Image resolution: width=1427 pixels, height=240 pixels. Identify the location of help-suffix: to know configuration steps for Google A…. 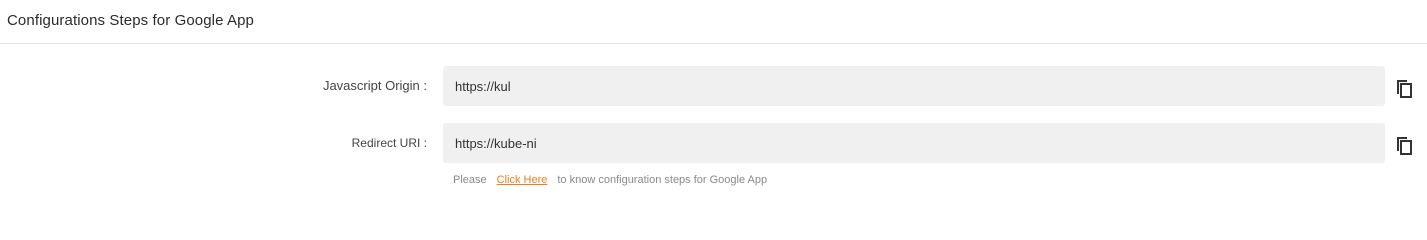
(662, 180).